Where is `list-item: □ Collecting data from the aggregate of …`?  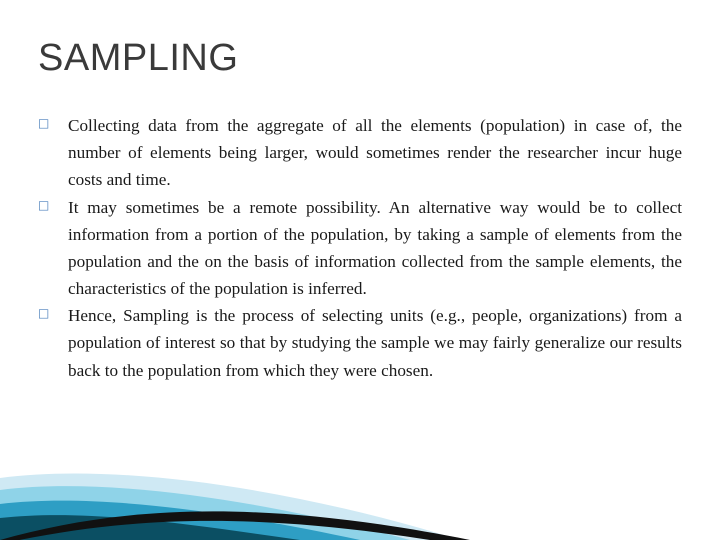 list-item: □ Collecting data from the aggregate of … is located at coordinates (360, 153).